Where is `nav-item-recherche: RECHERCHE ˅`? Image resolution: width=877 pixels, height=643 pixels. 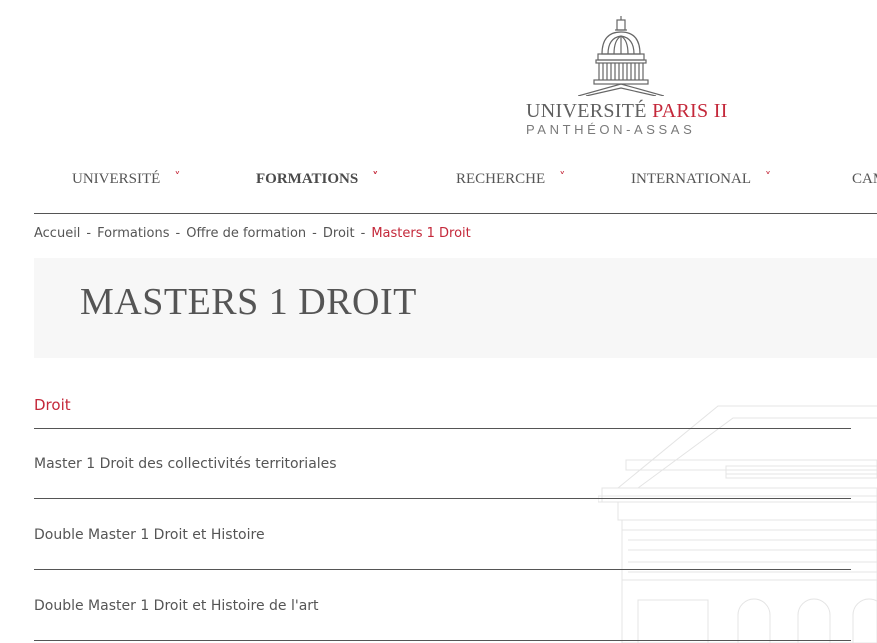
nav-item-recherche: RECHERCHE ˅ is located at coordinates (511, 178).